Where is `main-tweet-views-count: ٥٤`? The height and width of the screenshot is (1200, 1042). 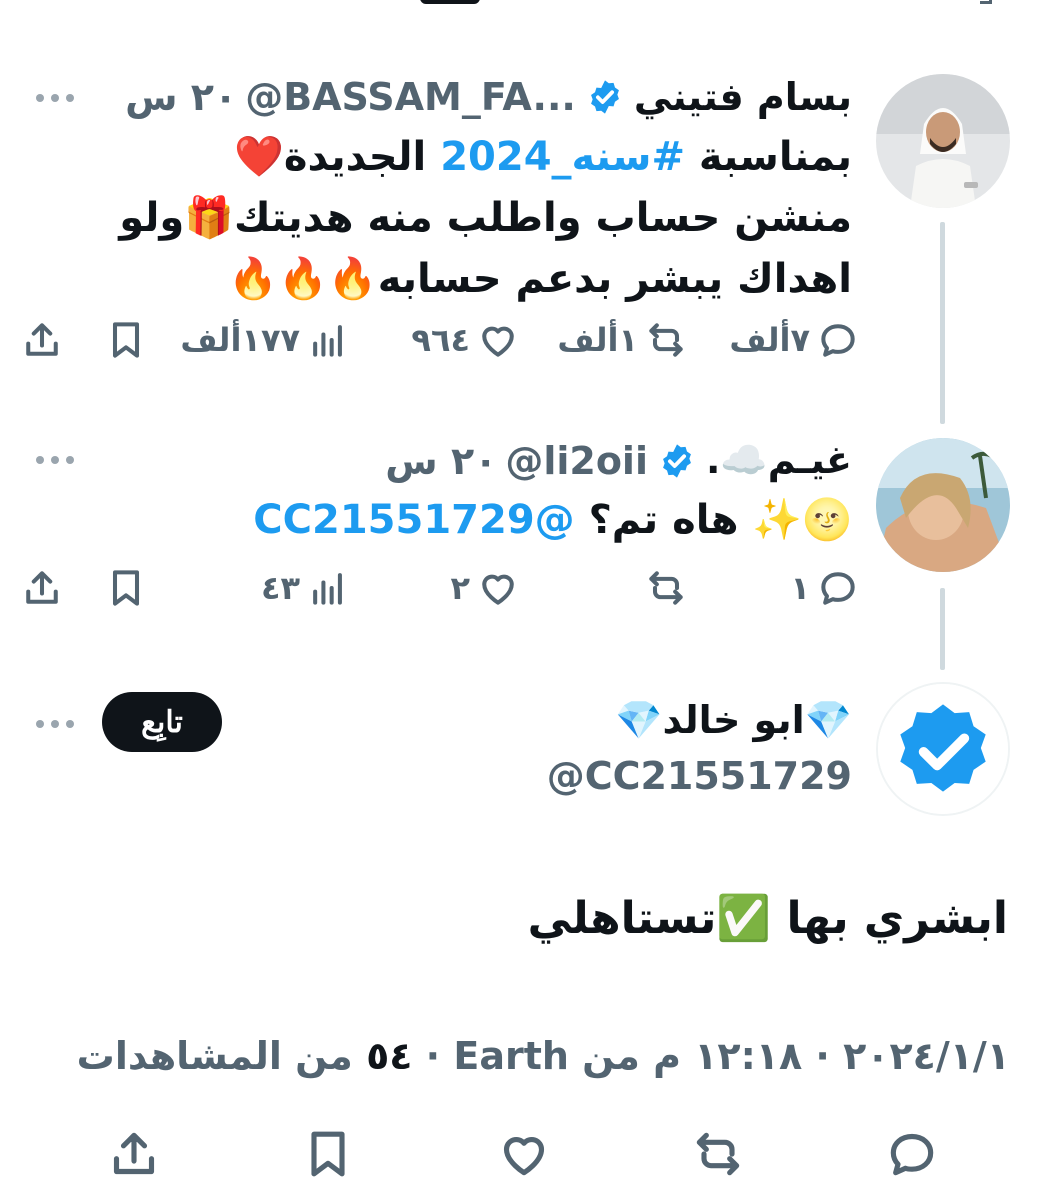 main-tweet-views-count: ٥٤ is located at coordinates (389, 1056).